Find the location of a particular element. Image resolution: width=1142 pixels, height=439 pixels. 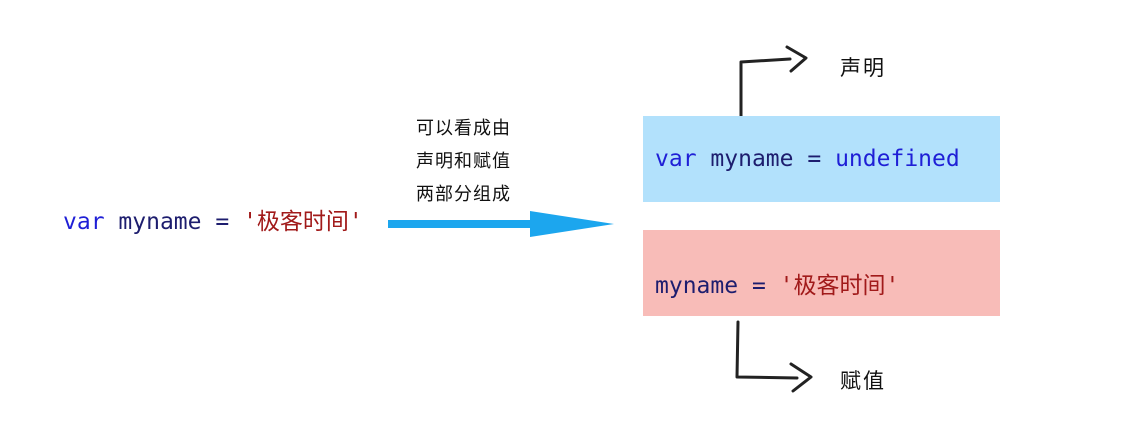

declaration-value: undefined is located at coordinates (897, 159).